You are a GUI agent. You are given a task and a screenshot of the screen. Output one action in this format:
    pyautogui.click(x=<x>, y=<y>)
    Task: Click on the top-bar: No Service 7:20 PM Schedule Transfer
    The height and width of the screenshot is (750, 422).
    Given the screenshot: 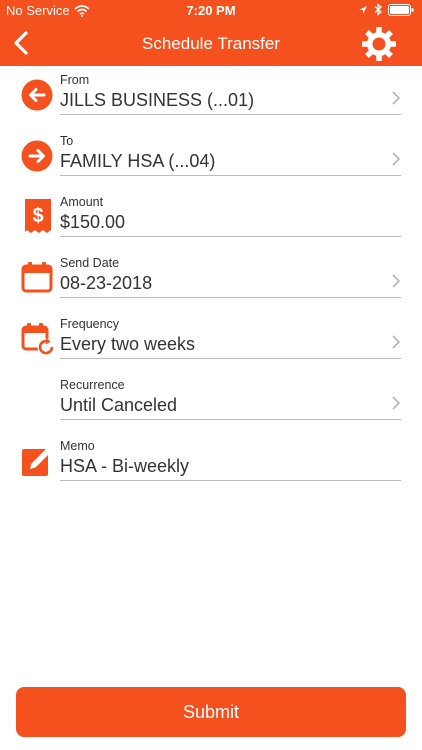 What is the action you would take?
    pyautogui.click(x=211, y=33)
    